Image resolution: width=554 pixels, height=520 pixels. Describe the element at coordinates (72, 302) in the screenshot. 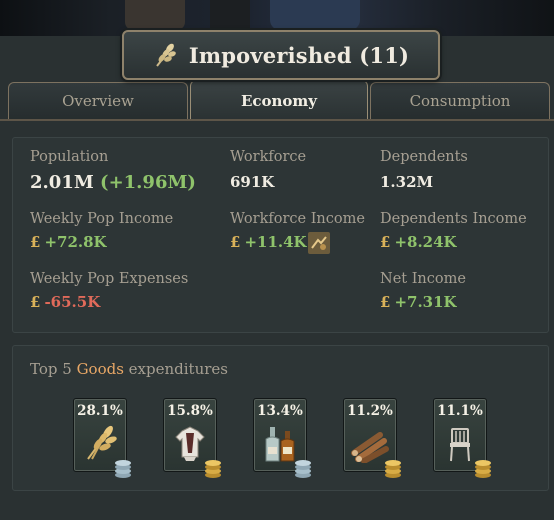

I see `weekly-expenses-amount: -65.5K` at that location.